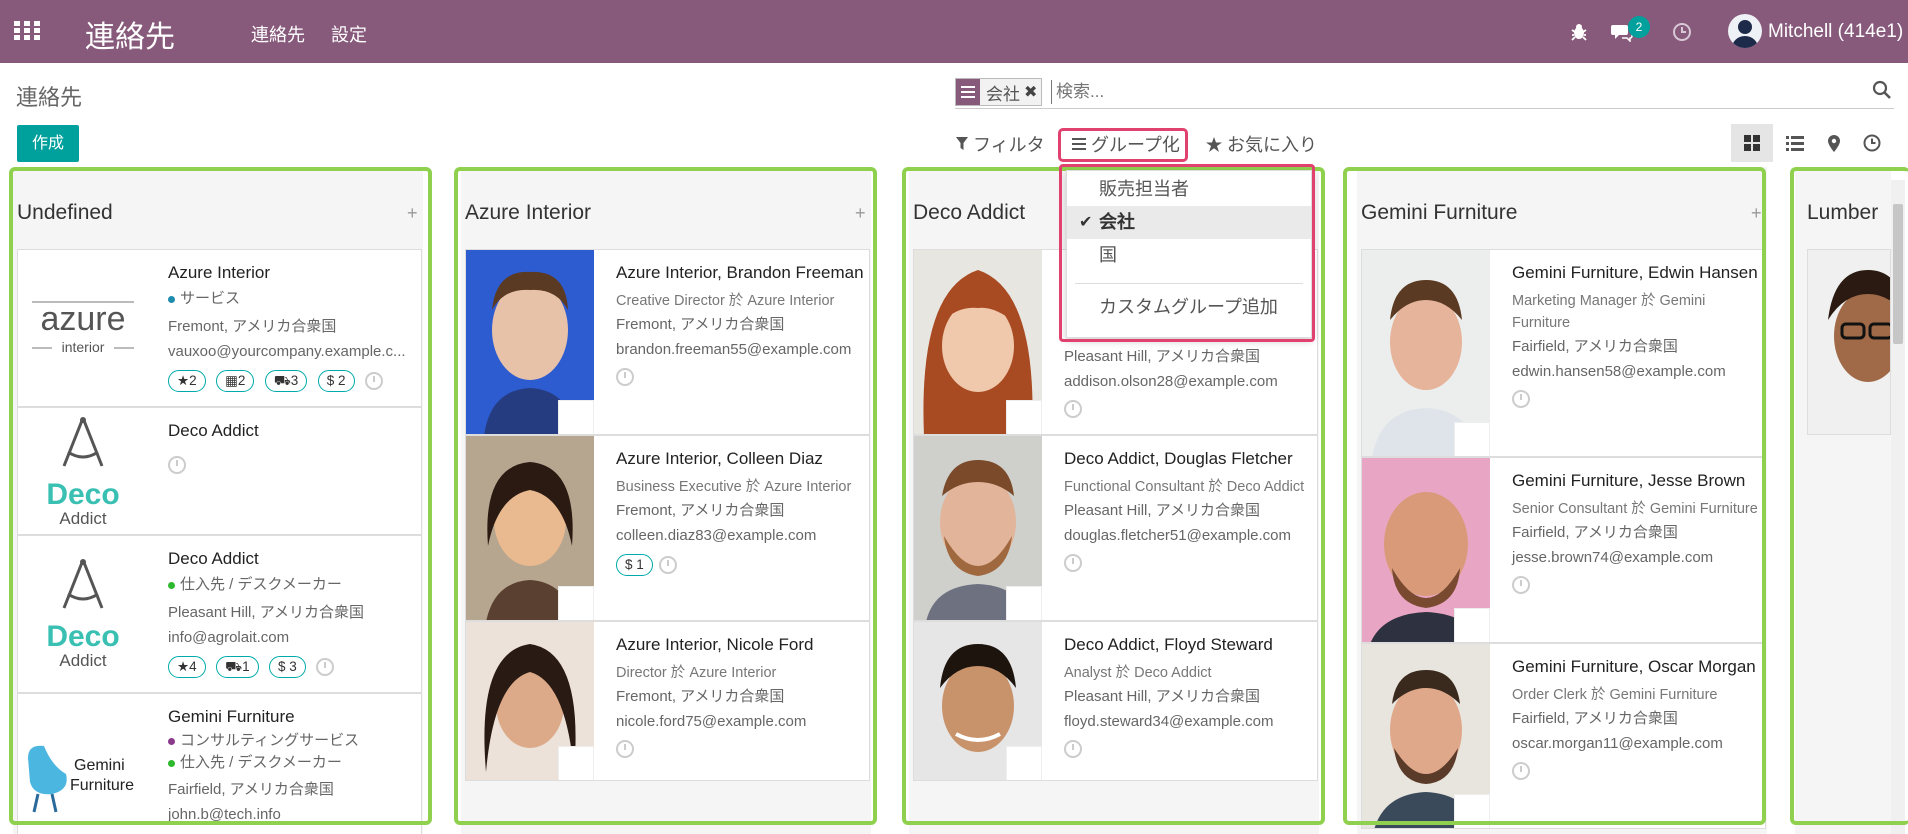 This screenshot has height=834, width=1908. I want to click on scrollbar-thumb, so click(1898, 274).